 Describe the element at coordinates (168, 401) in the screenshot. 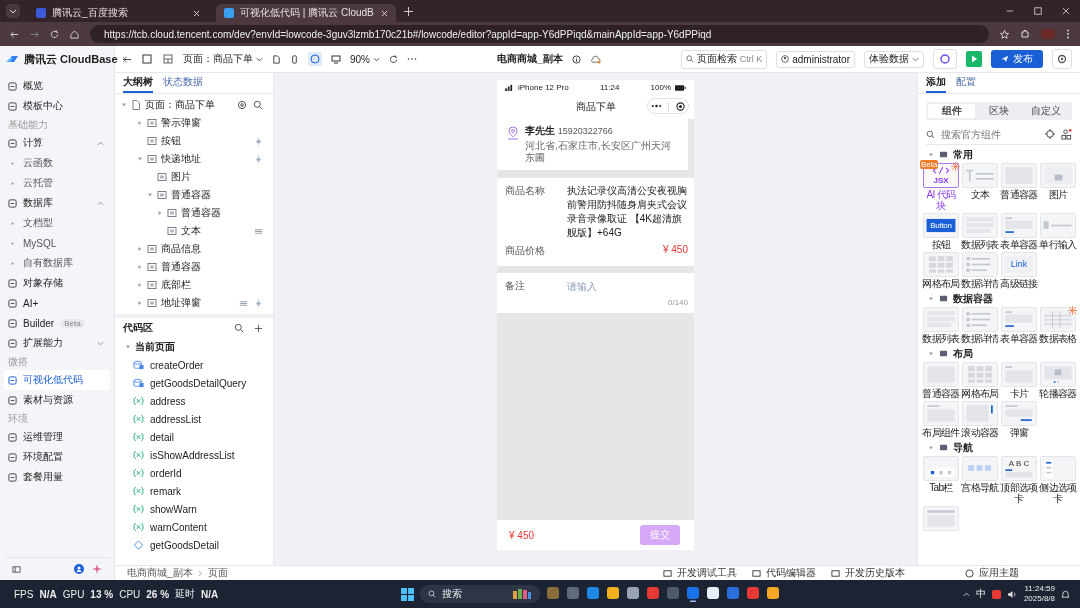

I see `code-item: address` at that location.